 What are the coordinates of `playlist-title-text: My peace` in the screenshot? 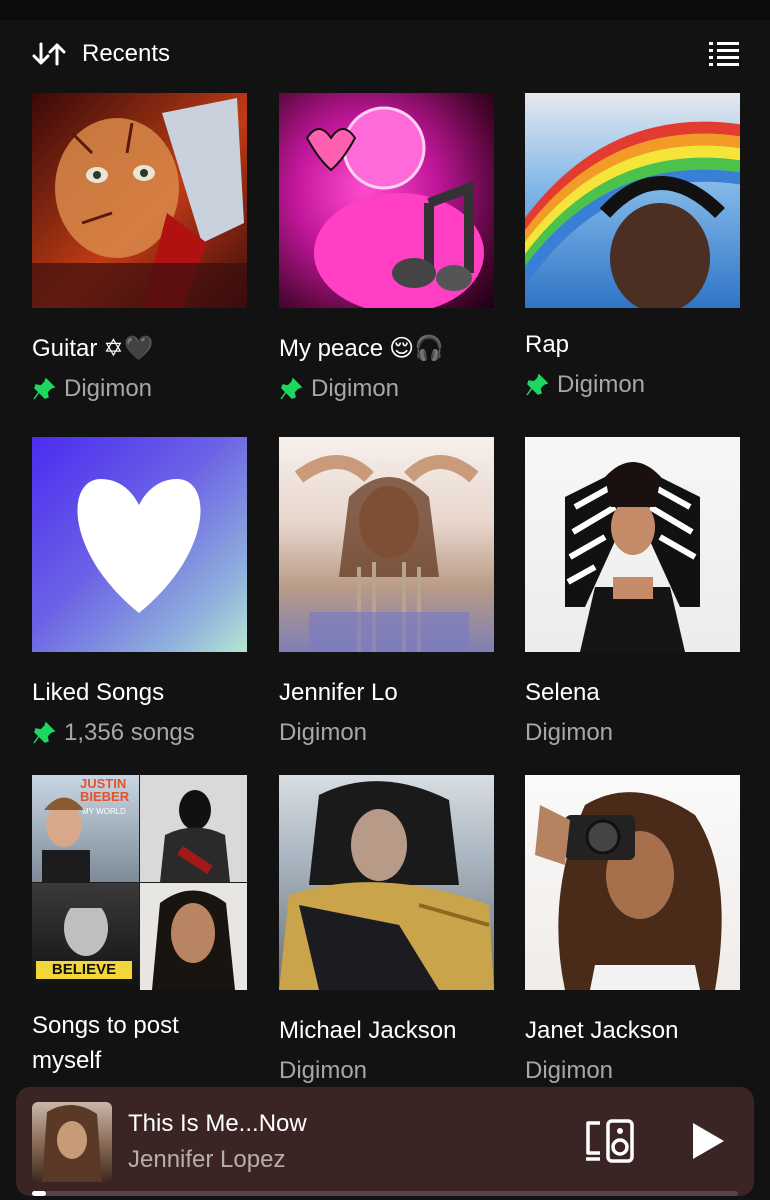 It's located at (331, 348).